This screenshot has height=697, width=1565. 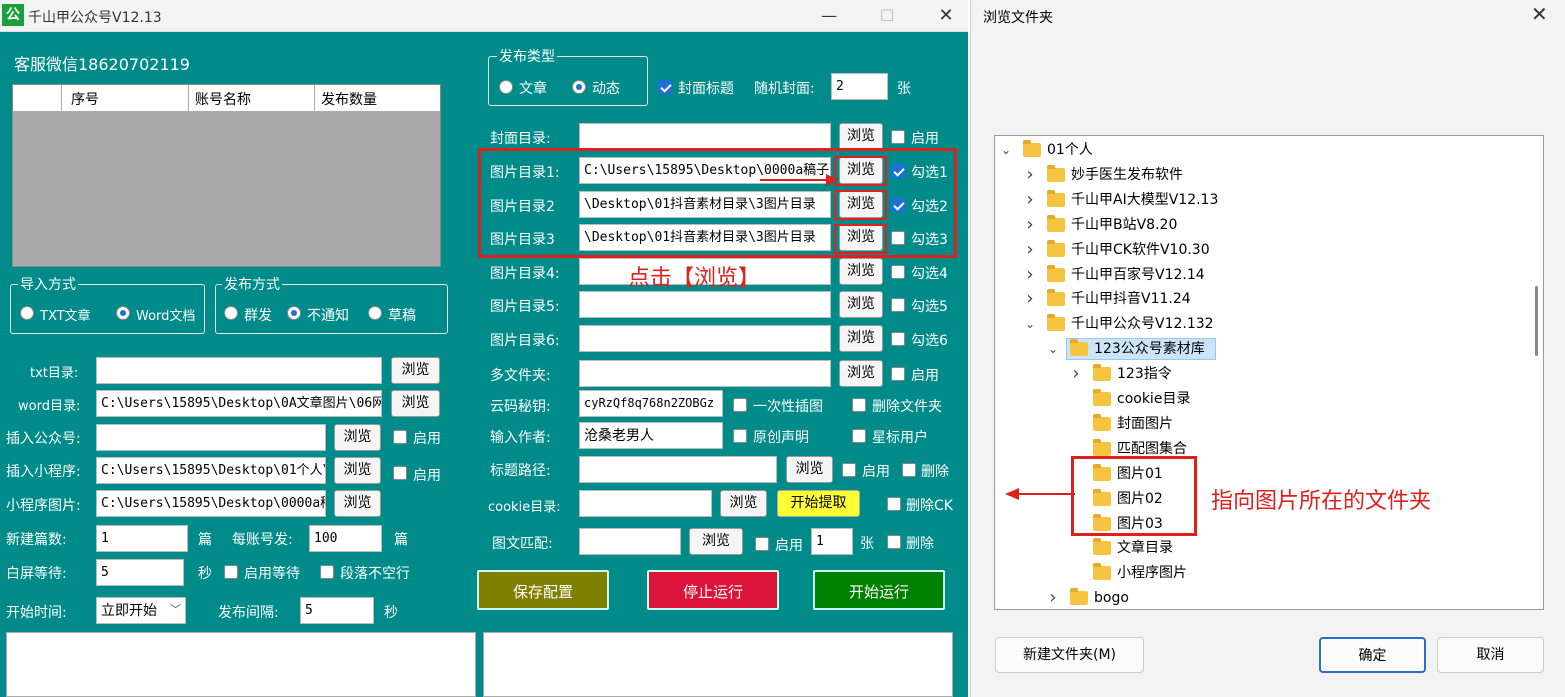 What do you see at coordinates (140, 572) in the screenshot?
I see `white-wait-input: 5` at bounding box center [140, 572].